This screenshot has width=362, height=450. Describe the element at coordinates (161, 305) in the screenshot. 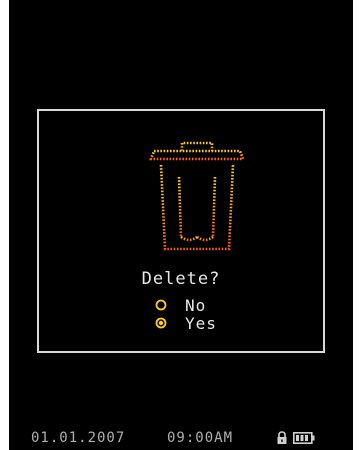

I see `radio-unselected-icon` at that location.